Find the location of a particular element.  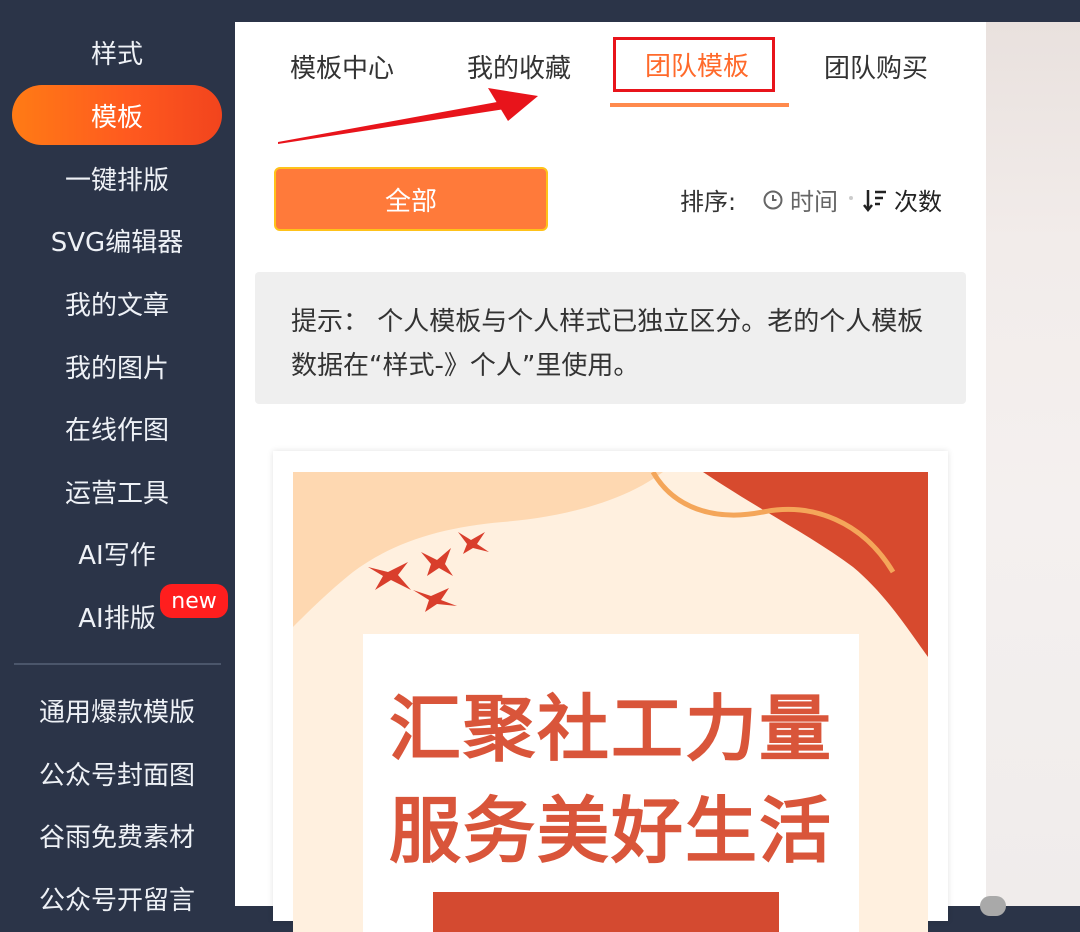

sidebar-item-online-drawing: 在线作图 is located at coordinates (117, 428).